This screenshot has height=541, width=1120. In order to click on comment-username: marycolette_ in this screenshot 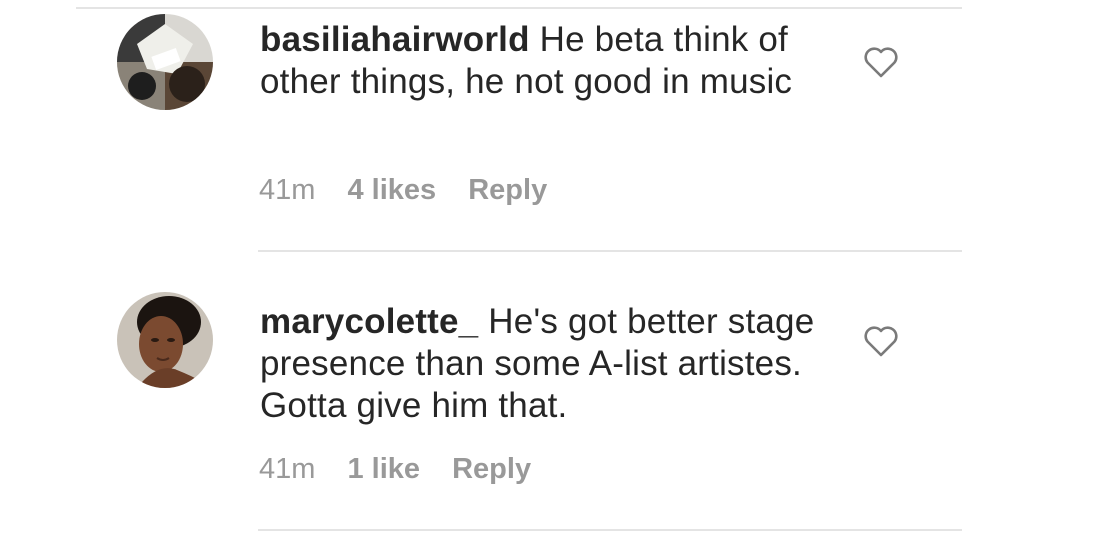, I will do `click(369, 321)`.